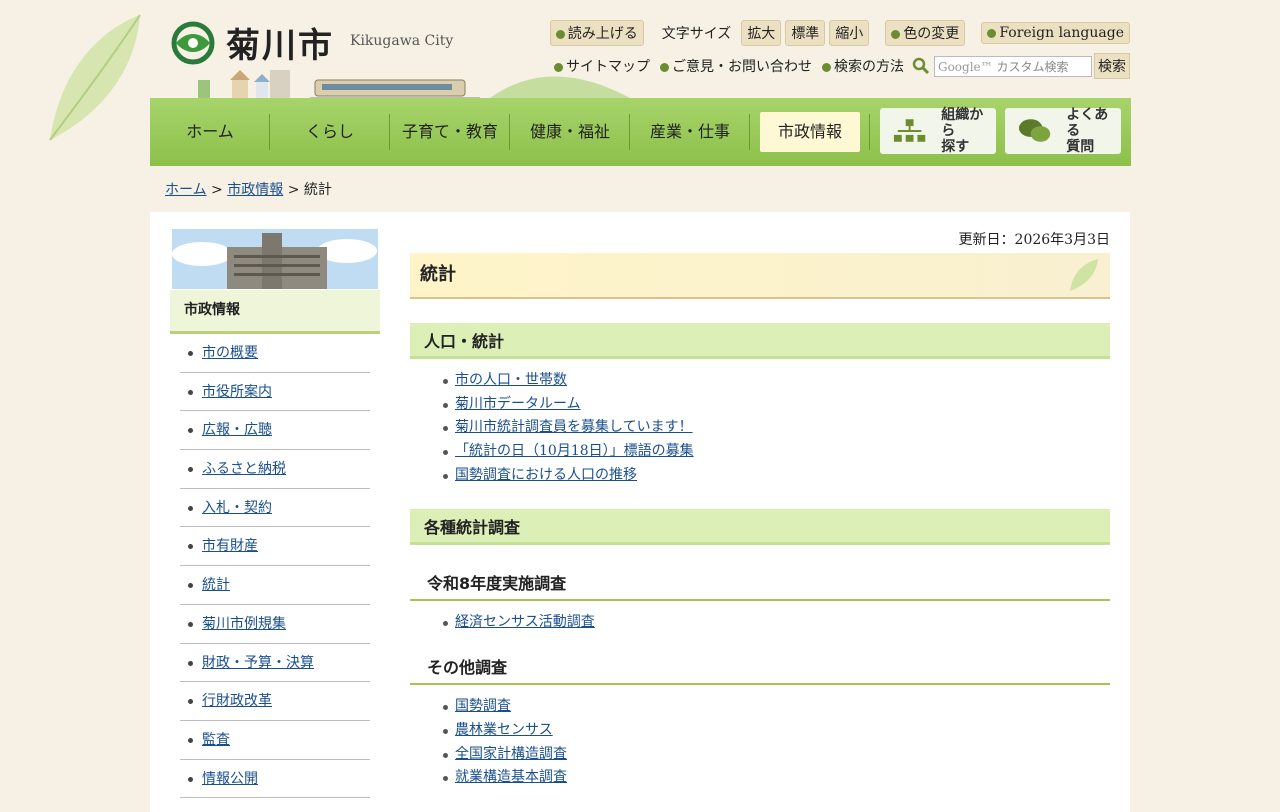 This screenshot has width=1280, height=812. Describe the element at coordinates (186, 190) in the screenshot. I see `breadcrumb-home: ホーム` at that location.